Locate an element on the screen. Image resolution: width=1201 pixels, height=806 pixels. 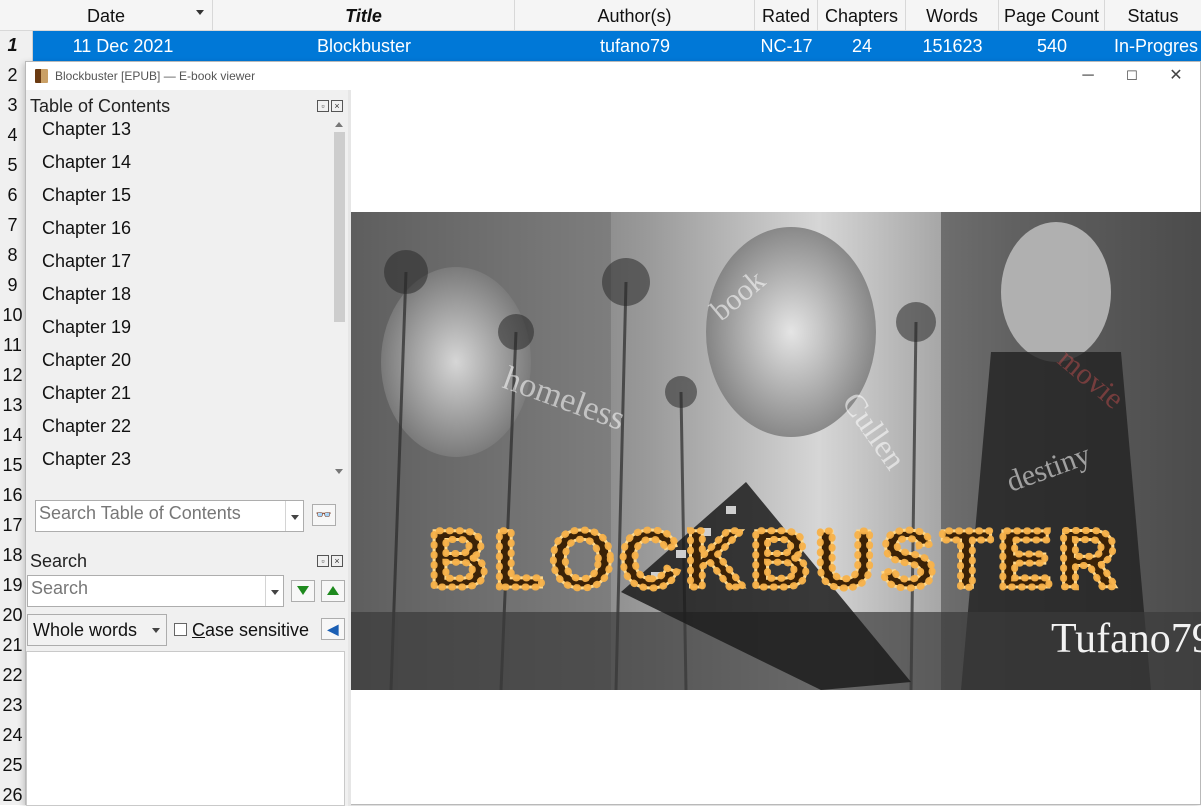
cell-words: 151623 is located at coordinates (952, 46).